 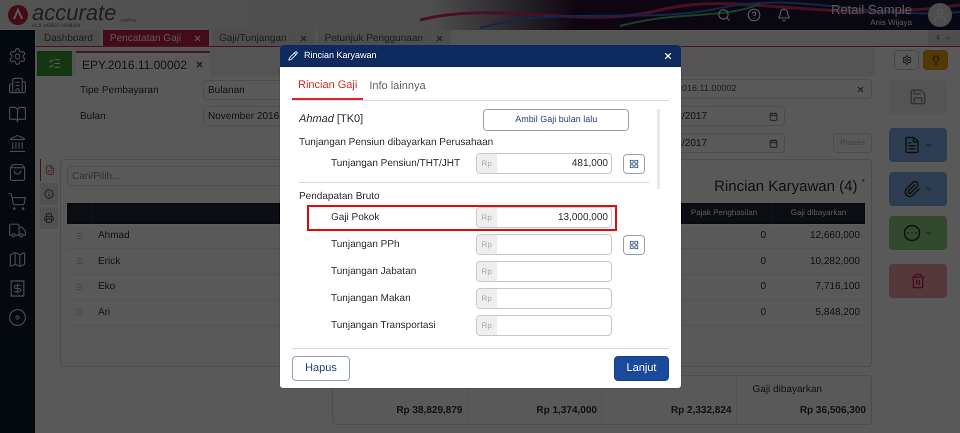 I want to click on employee-name: Eko, so click(x=106, y=287).